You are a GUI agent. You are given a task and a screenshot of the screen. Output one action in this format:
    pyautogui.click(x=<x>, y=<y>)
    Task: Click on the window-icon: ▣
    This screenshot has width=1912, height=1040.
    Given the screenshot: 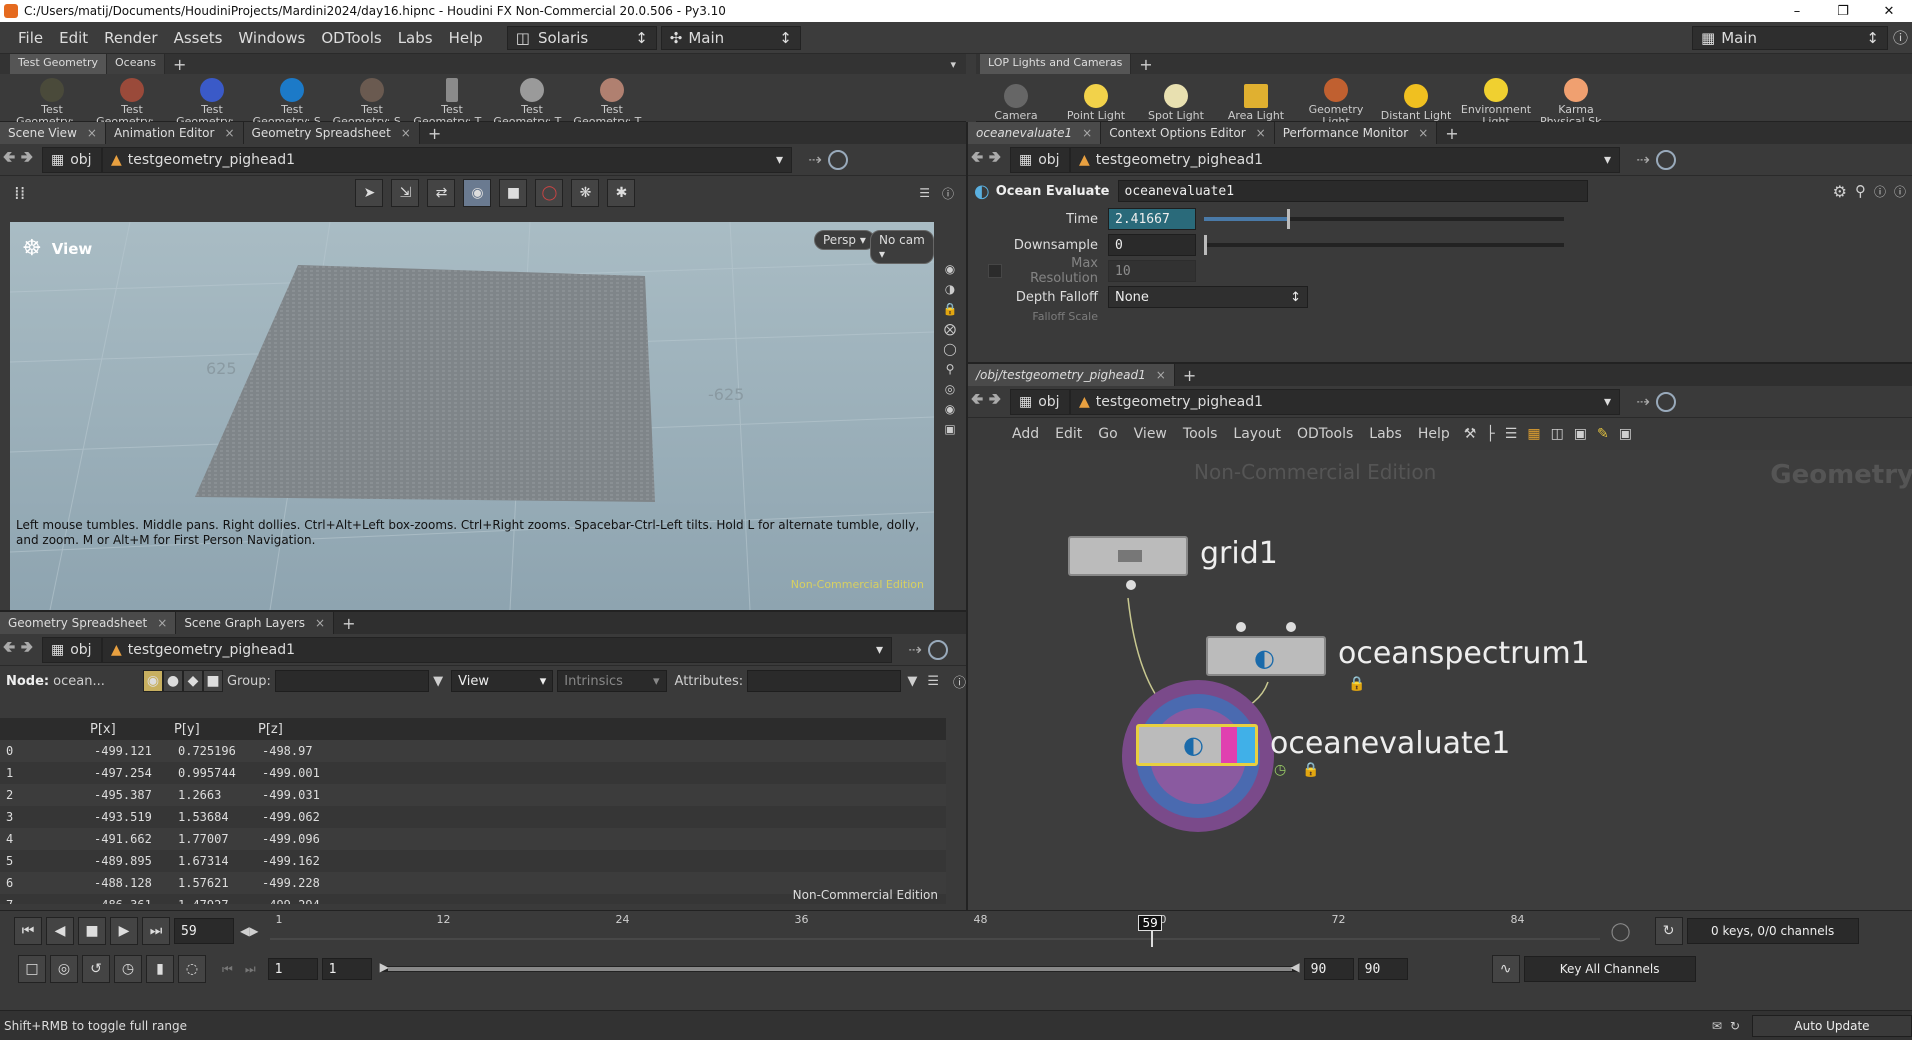 What is the action you would take?
    pyautogui.click(x=1580, y=434)
    